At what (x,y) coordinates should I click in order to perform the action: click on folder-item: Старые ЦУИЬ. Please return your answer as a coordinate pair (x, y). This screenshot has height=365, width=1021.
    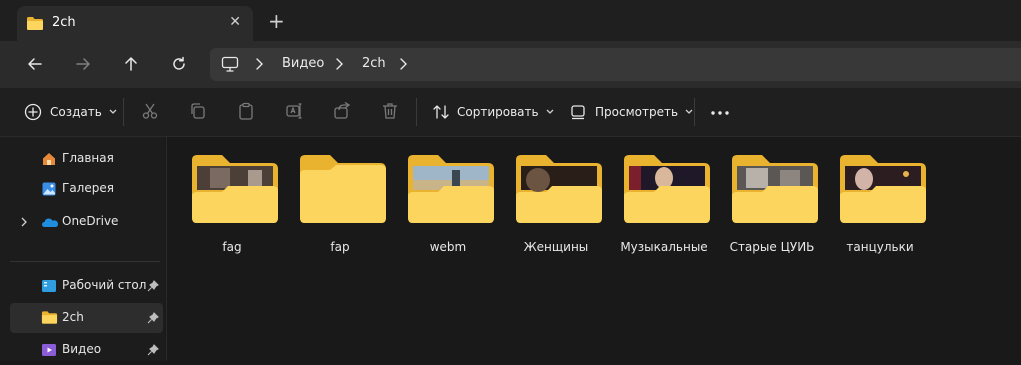
    Looking at the image, I should click on (772, 207).